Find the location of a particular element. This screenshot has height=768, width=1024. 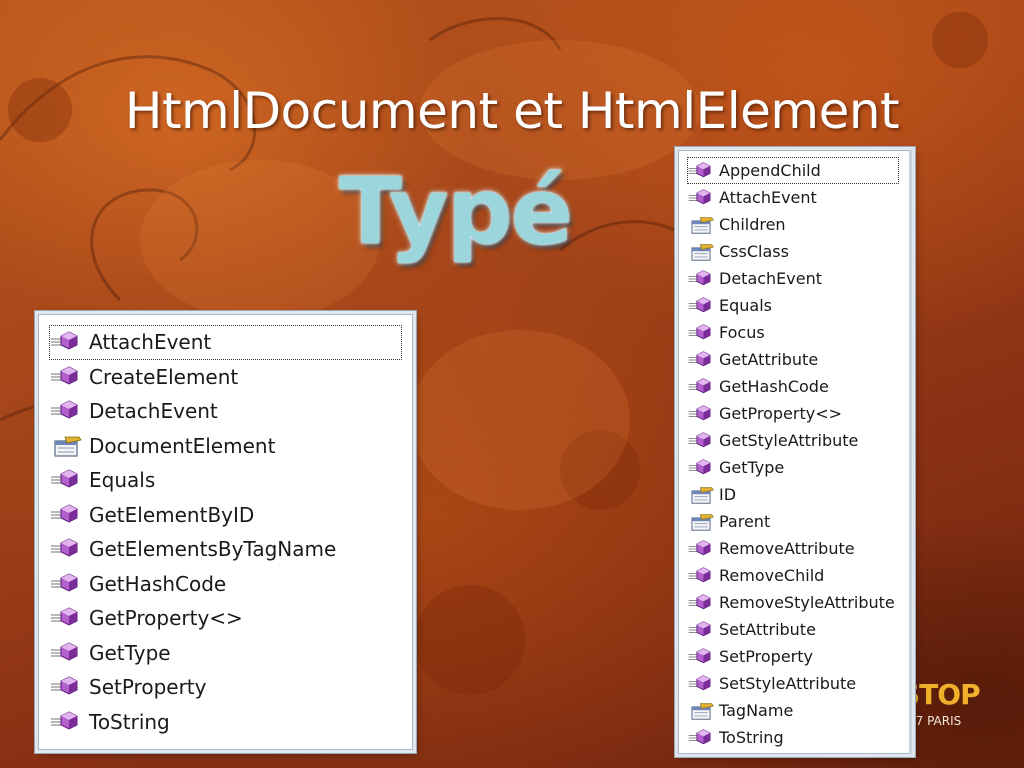

list-item: GetElementsByTagName is located at coordinates (230, 549).